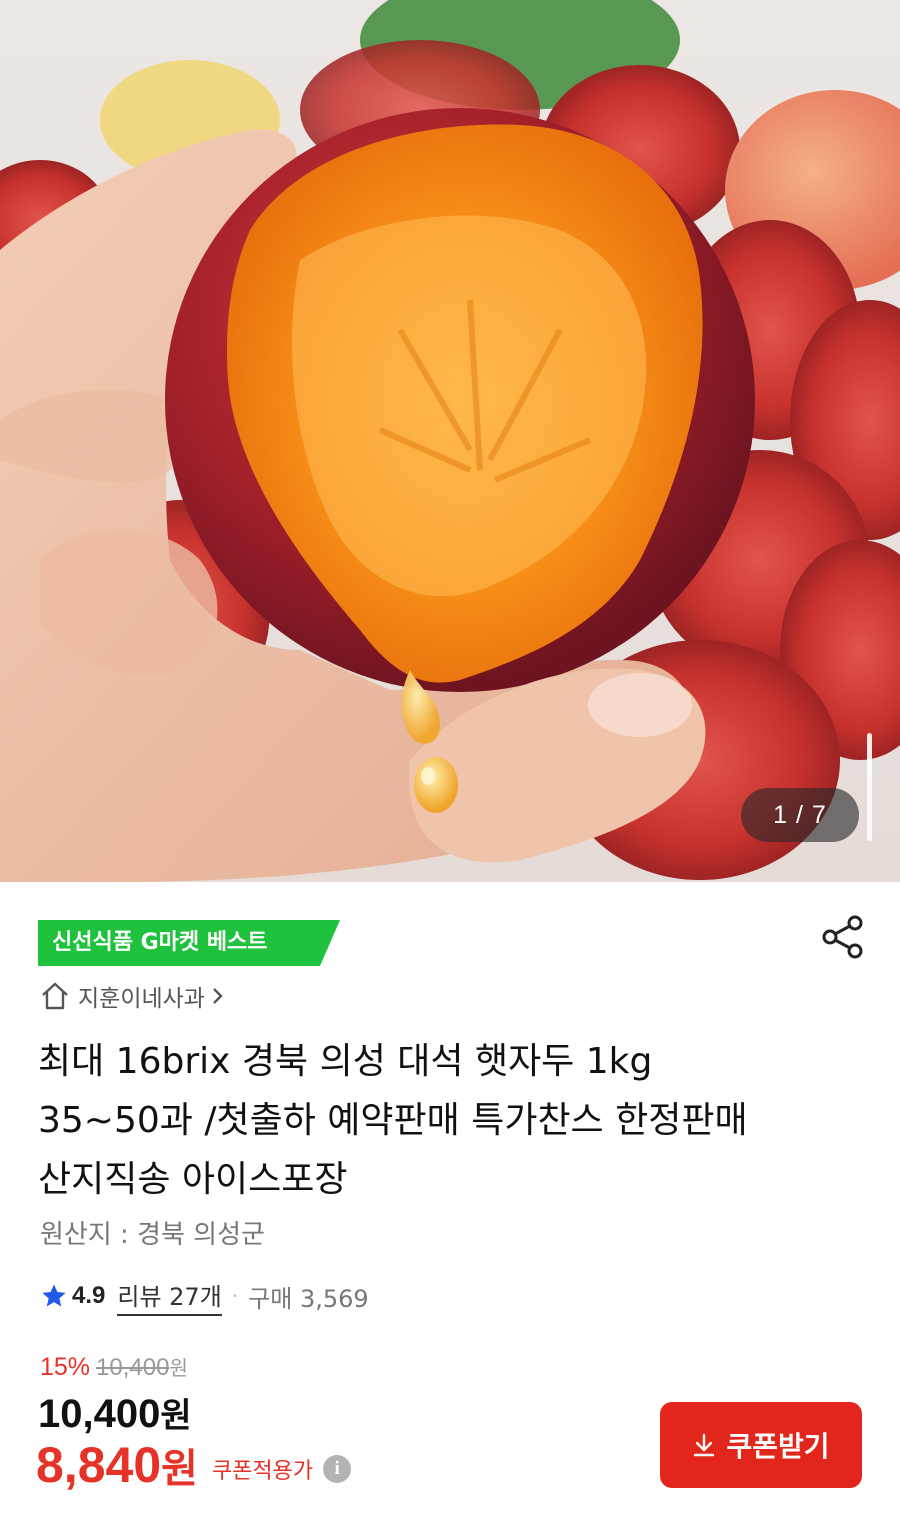 This screenshot has width=900, height=1515. I want to click on original-price: 10,400, so click(133, 1367).